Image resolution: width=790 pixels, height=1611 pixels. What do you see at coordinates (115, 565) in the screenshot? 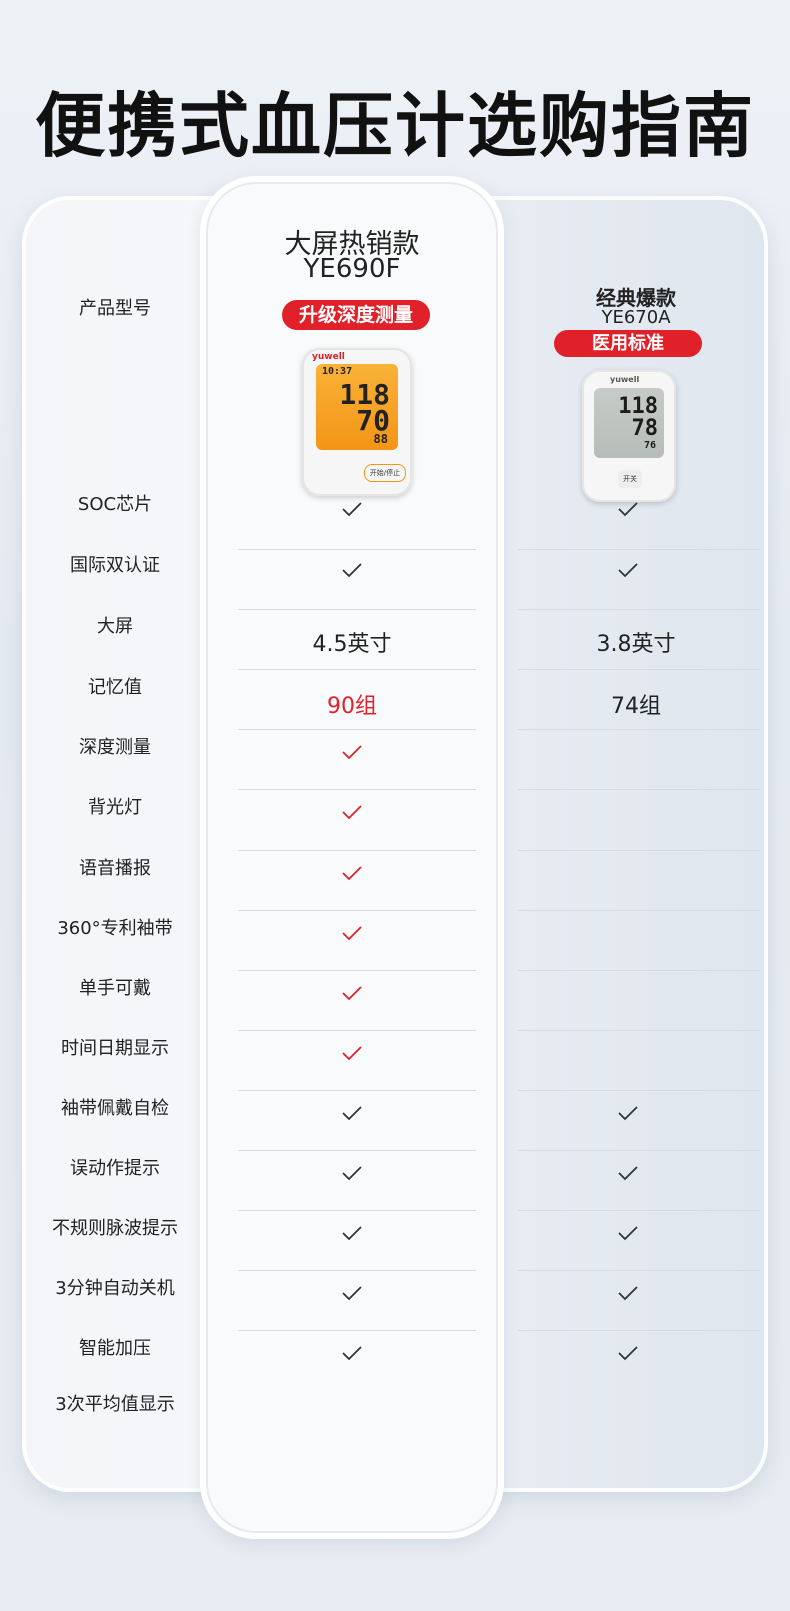
I see `row-label: 国际双认证` at bounding box center [115, 565].